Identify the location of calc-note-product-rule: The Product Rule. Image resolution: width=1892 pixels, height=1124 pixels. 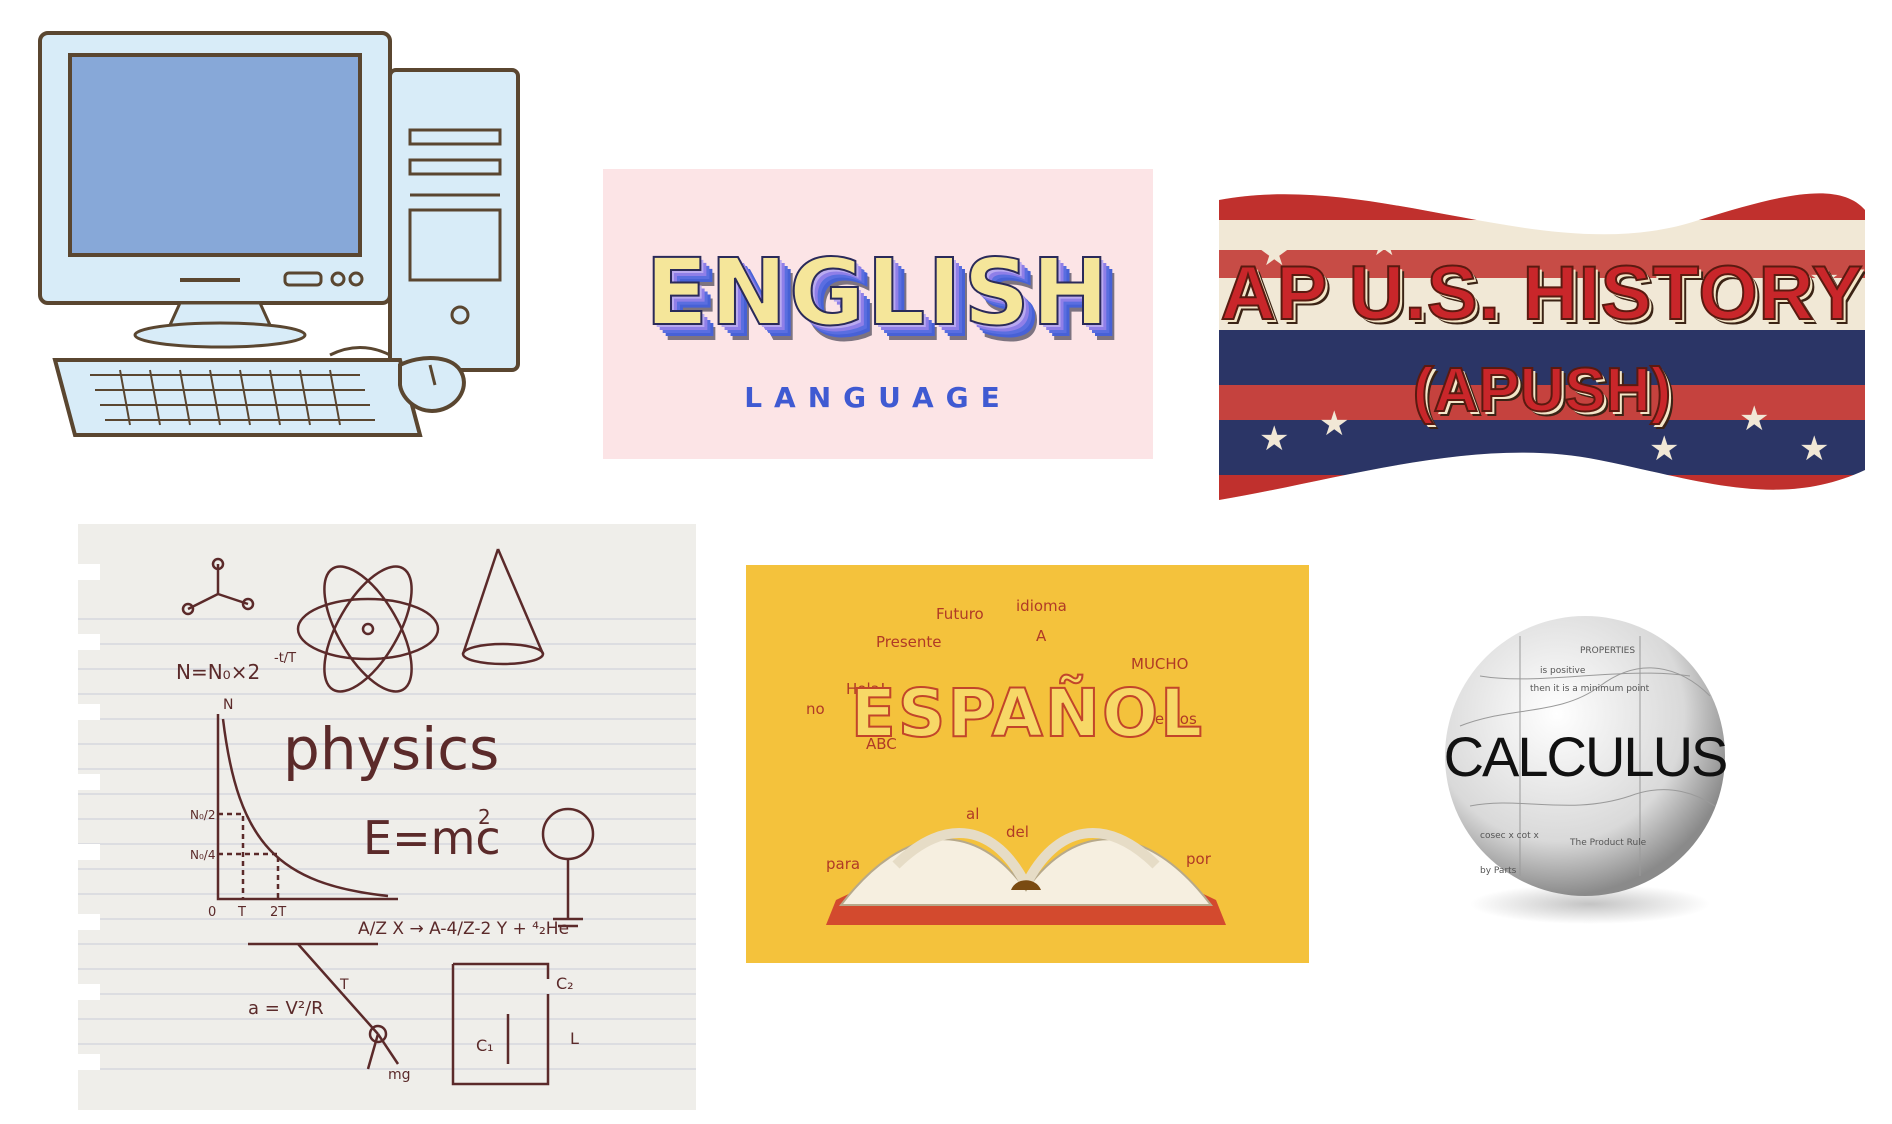
(1608, 843).